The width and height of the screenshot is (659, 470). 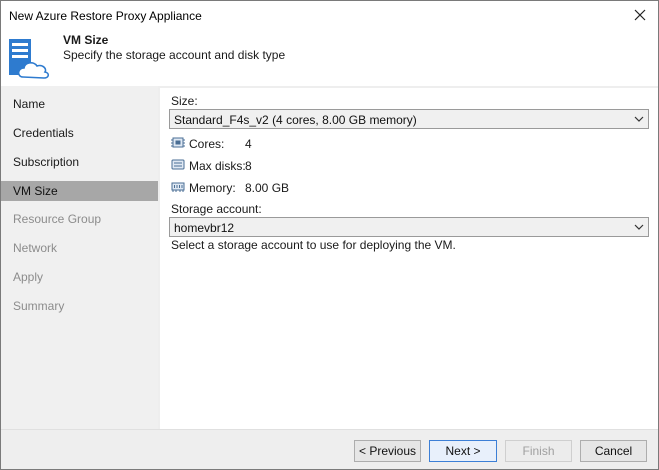 What do you see at coordinates (184, 101) in the screenshot?
I see `size-label: Size:` at bounding box center [184, 101].